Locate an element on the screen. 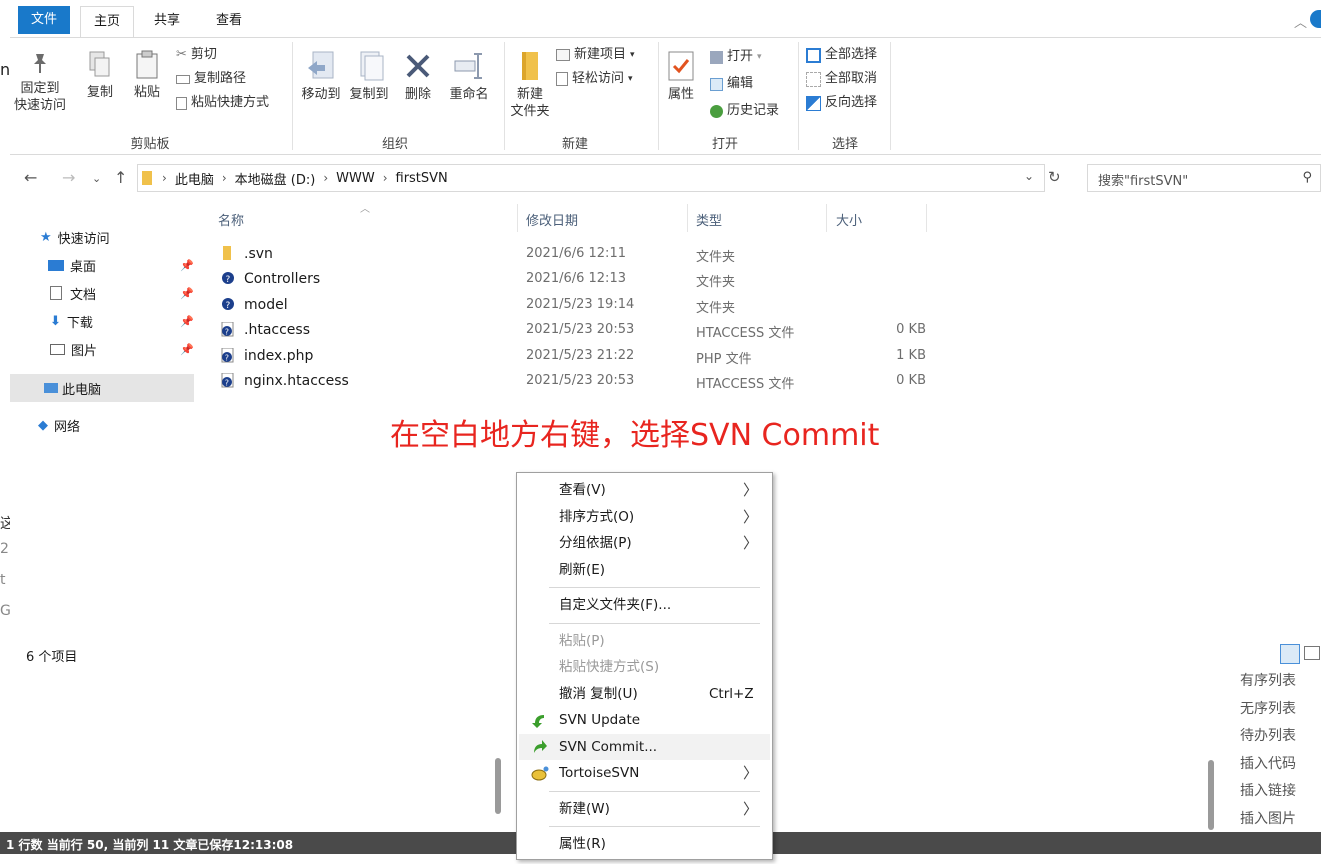 The width and height of the screenshot is (1321, 864). column-name: 名称 is located at coordinates (231, 219).